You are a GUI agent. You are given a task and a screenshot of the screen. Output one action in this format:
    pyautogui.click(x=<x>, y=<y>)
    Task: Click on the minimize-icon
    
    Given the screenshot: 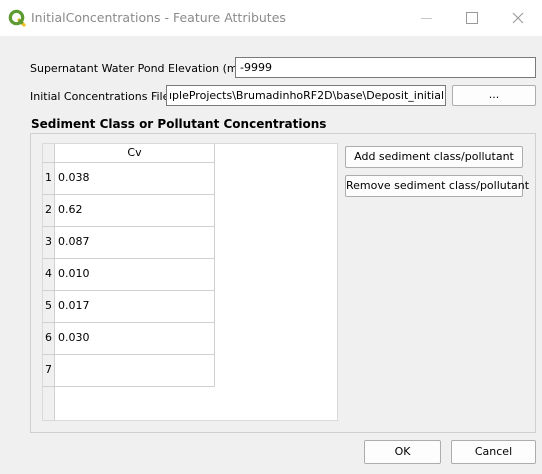 What is the action you would take?
    pyautogui.click(x=426, y=18)
    